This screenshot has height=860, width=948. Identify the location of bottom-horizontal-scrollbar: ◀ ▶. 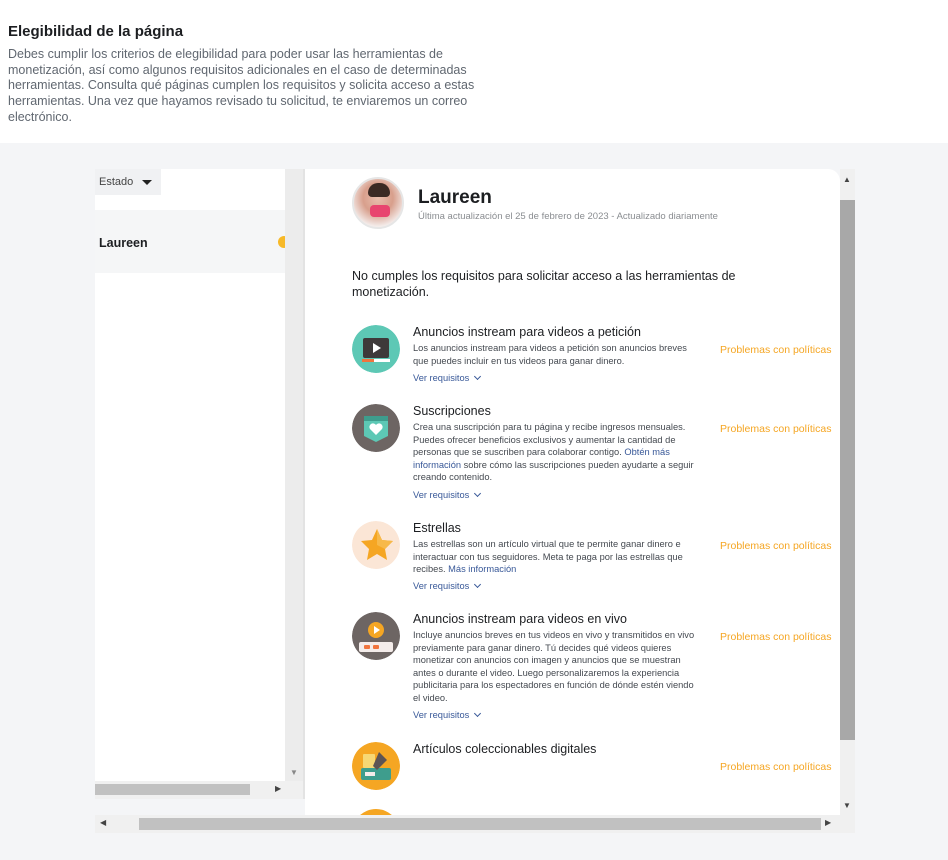
(475, 824).